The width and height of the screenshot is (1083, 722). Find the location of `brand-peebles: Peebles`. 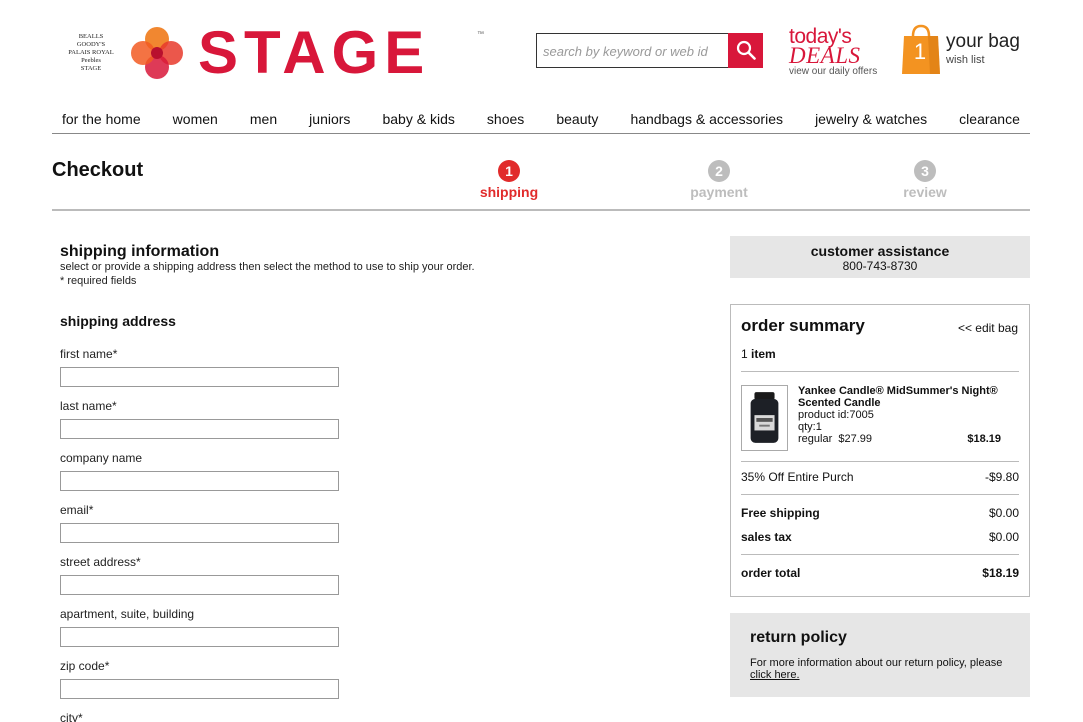

brand-peebles: Peebles is located at coordinates (91, 60).